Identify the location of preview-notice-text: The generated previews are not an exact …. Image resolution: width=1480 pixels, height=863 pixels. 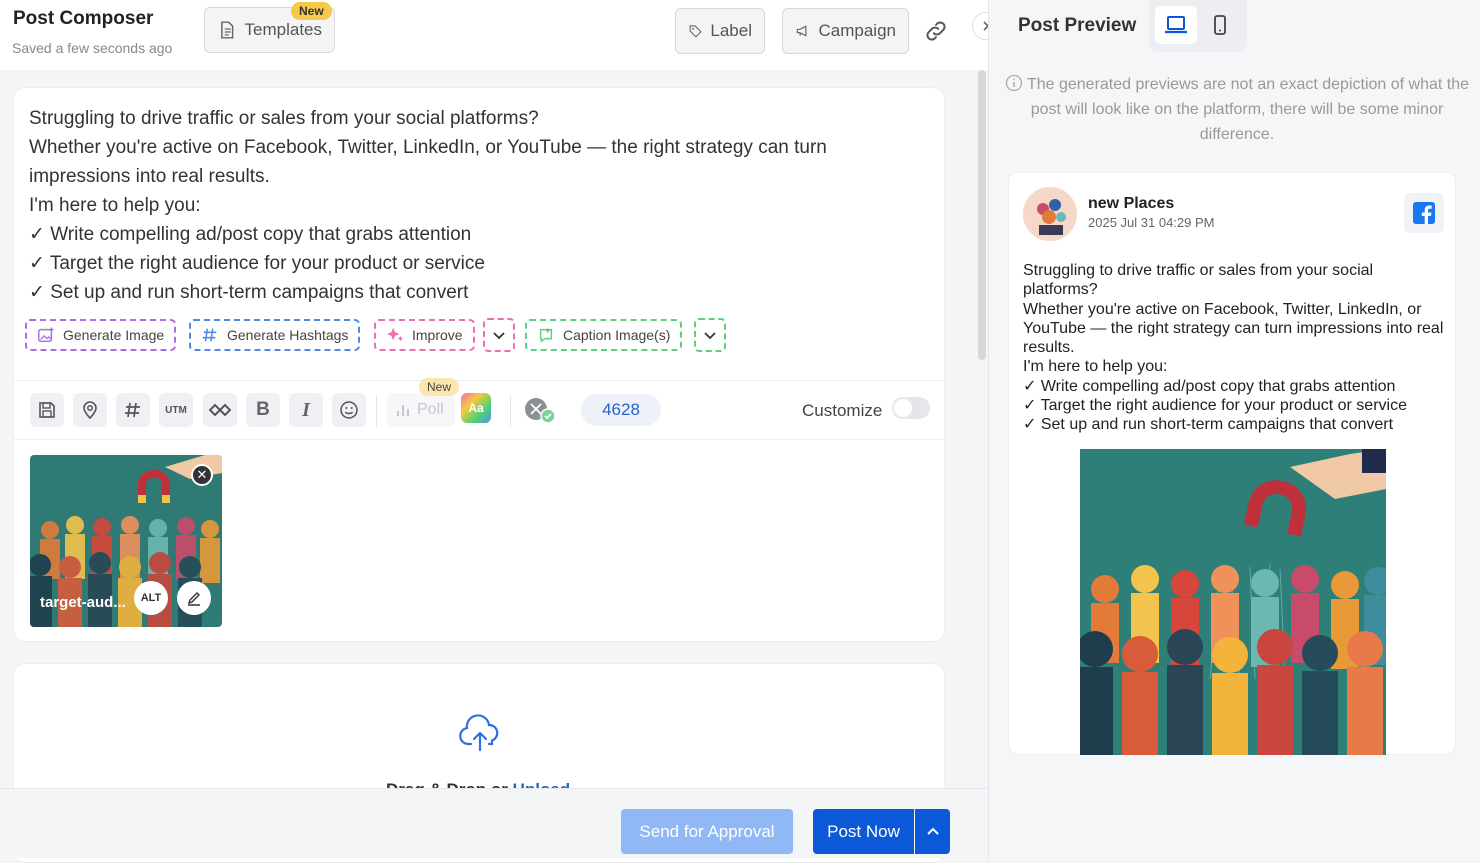
(1248, 109).